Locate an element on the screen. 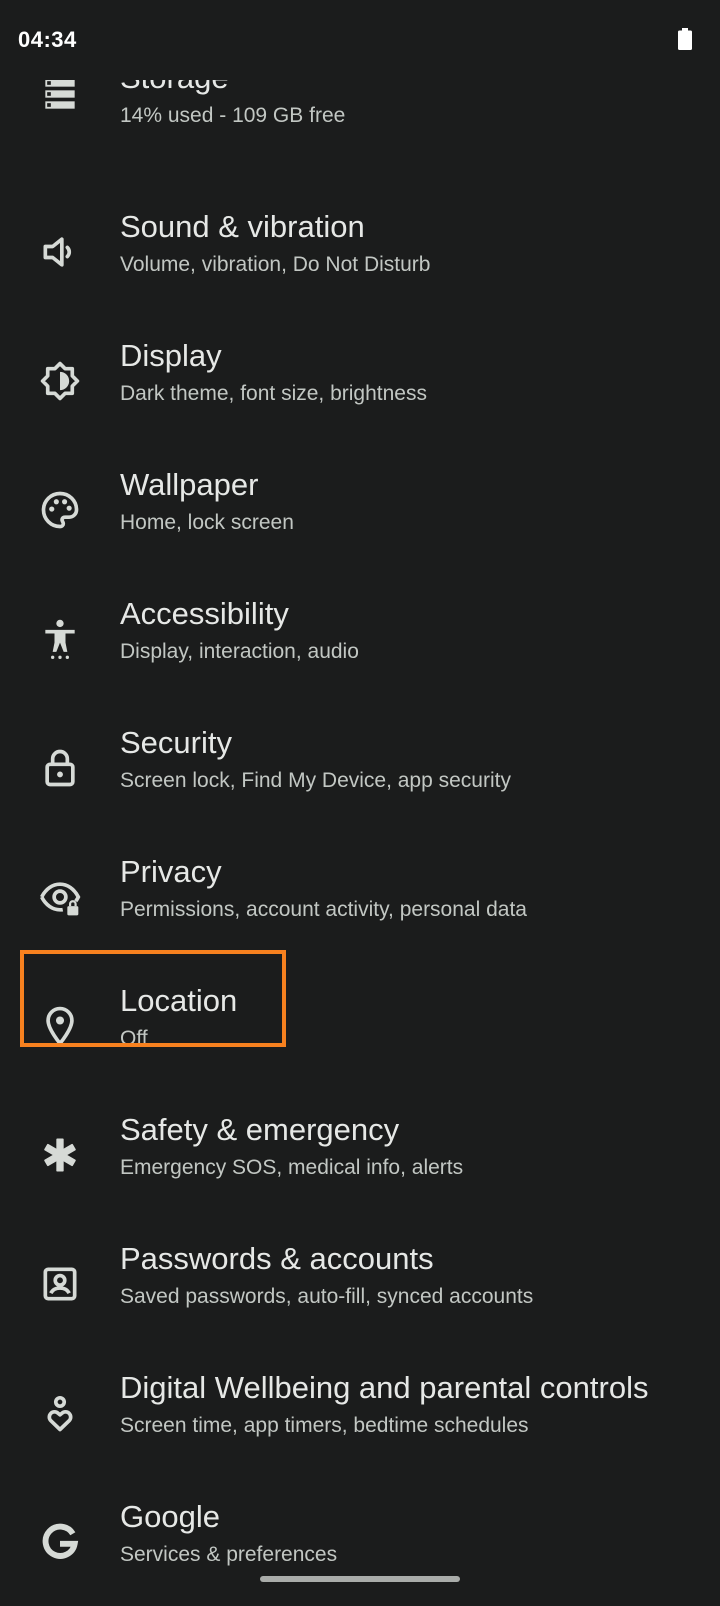  setting-title: Safety & emergency is located at coordinates (260, 1129).